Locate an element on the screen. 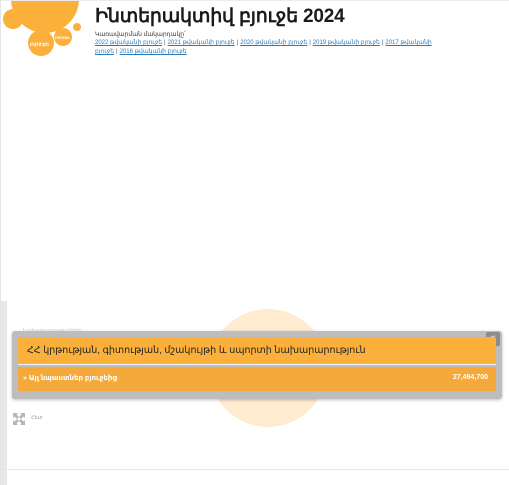 Image resolution: width=509 pixels, height=485 pixels. logo-text-2: ԲՅՈՒՋԵ is located at coordinates (62, 37).